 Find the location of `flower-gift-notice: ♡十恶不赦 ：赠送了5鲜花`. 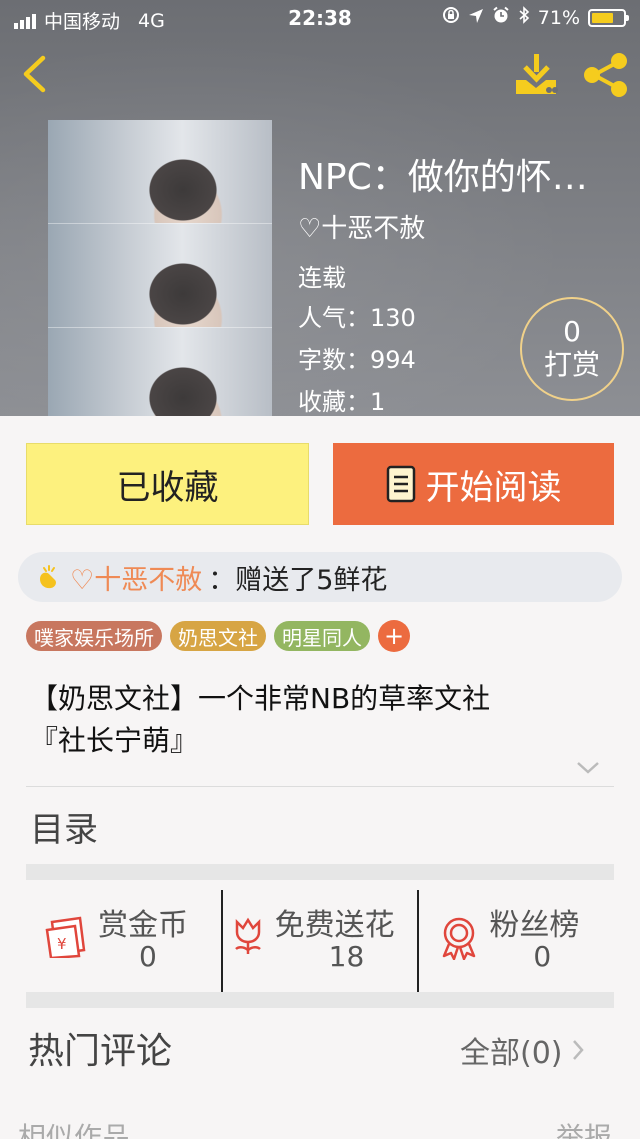

flower-gift-notice: ♡十恶不赦 ：赠送了5鲜花 is located at coordinates (320, 577).